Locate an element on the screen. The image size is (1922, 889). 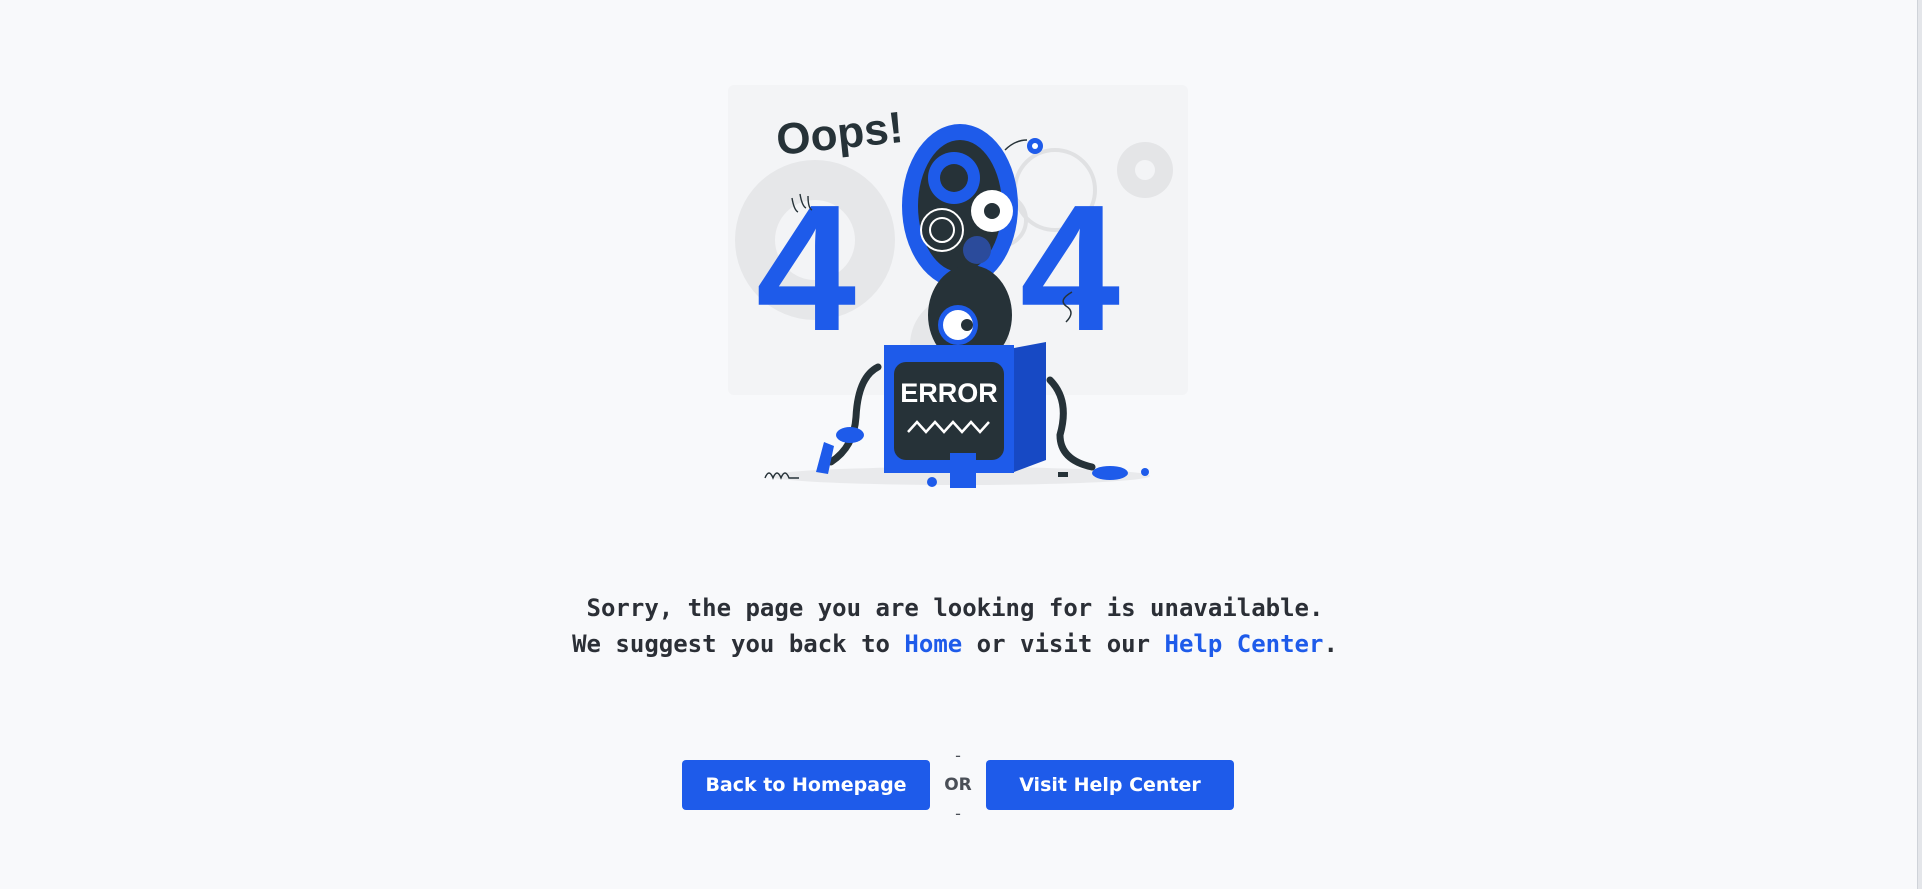
small-blue-gear-icon is located at coordinates (1035, 146).